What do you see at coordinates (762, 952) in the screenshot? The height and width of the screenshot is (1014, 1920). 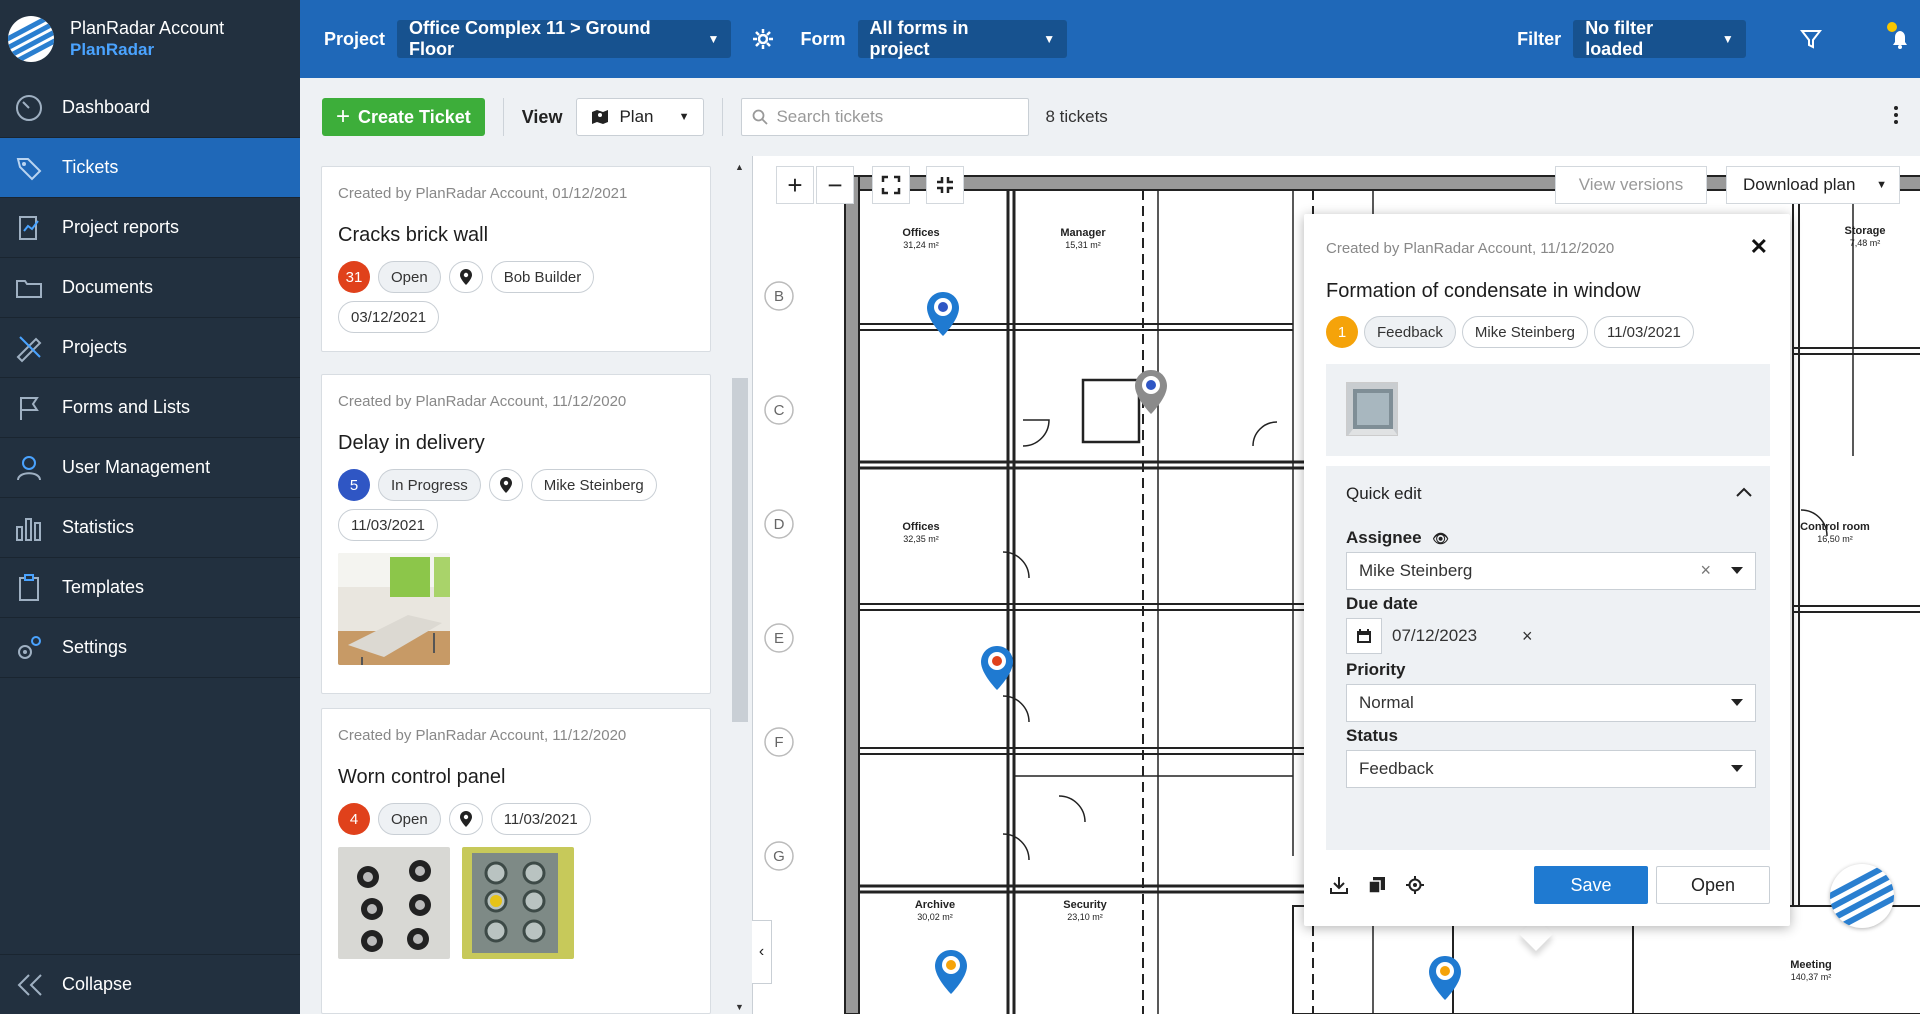 I see `collapse-list-chevron-left-icon: ‹` at bounding box center [762, 952].